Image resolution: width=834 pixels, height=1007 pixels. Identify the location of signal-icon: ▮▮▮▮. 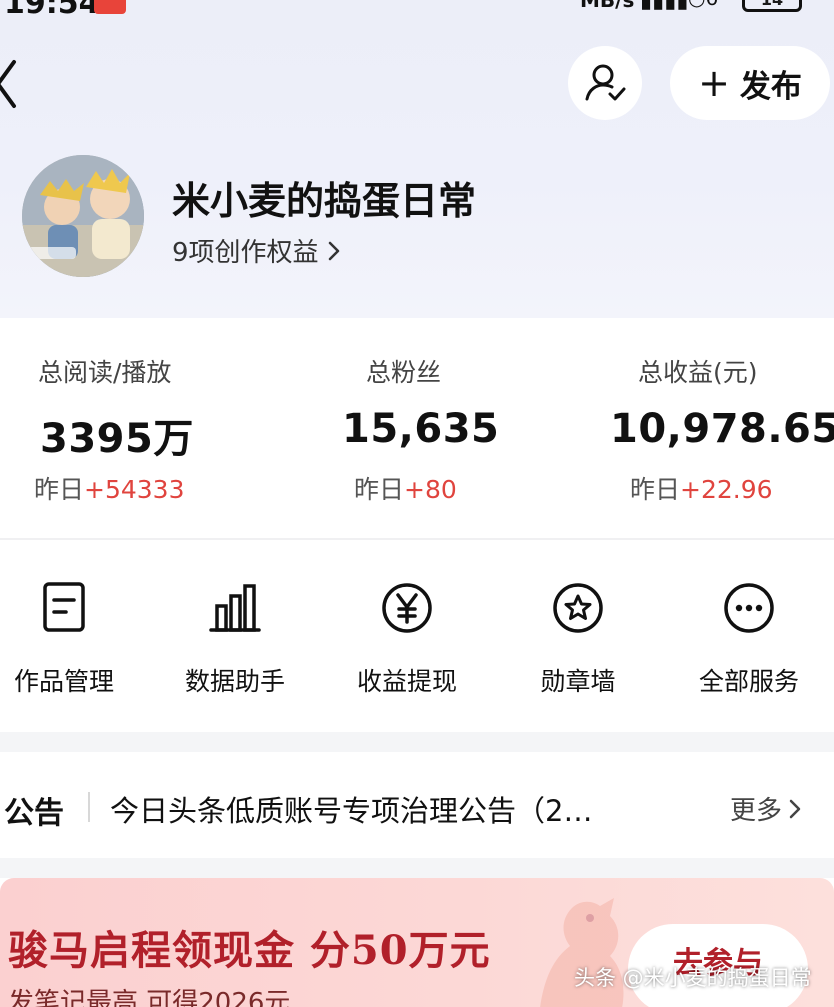
(664, 6).